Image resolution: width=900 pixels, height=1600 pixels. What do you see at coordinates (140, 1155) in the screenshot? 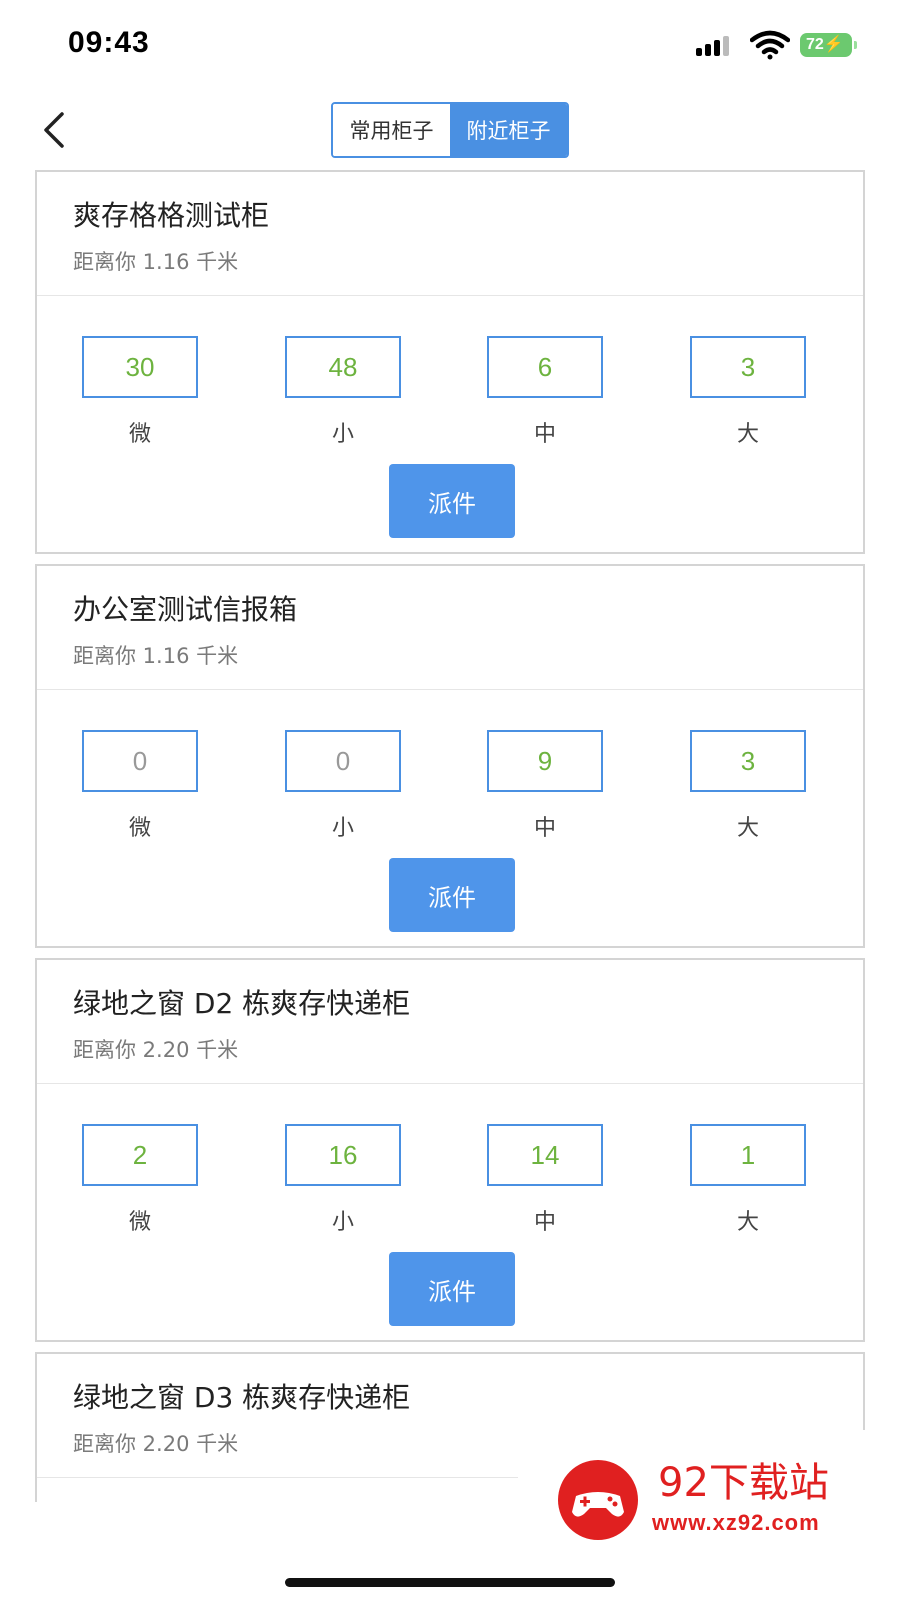
I see `slot-count: 2` at bounding box center [140, 1155].